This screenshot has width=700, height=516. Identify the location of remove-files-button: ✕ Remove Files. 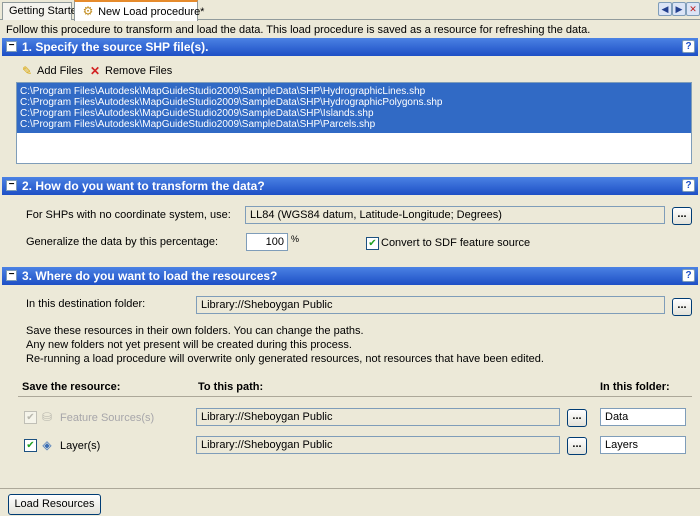
(130, 71).